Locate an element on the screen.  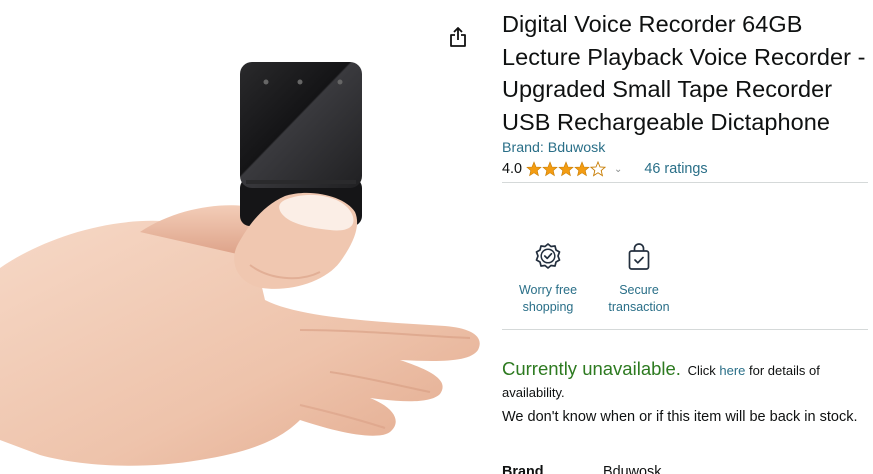
share-icon is located at coordinates (458, 37).